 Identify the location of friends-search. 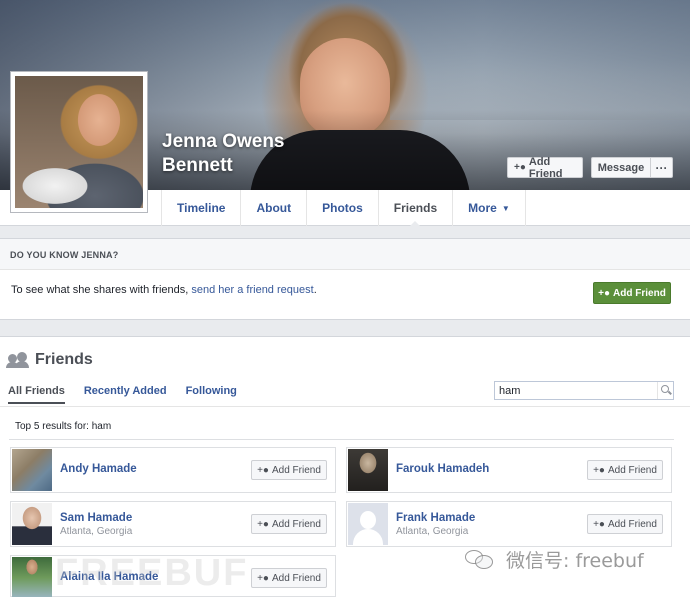
(584, 390).